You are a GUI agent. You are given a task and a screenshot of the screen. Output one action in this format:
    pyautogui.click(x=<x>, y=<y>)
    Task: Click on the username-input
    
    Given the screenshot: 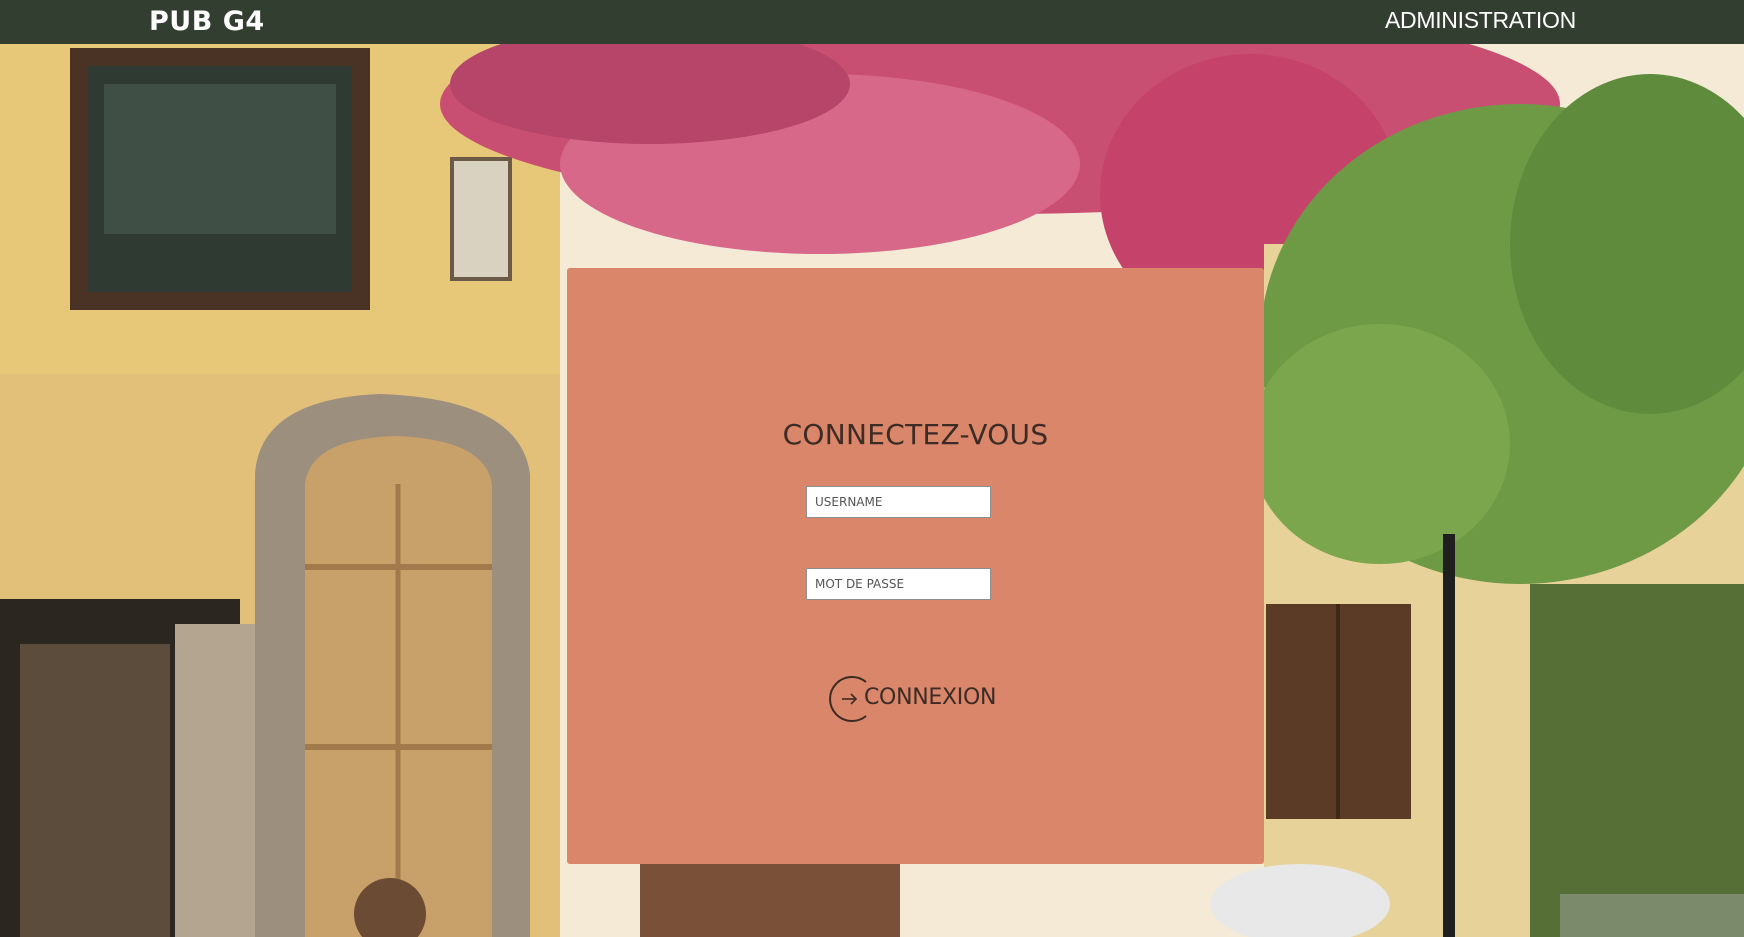 What is the action you would take?
    pyautogui.click(x=898, y=502)
    